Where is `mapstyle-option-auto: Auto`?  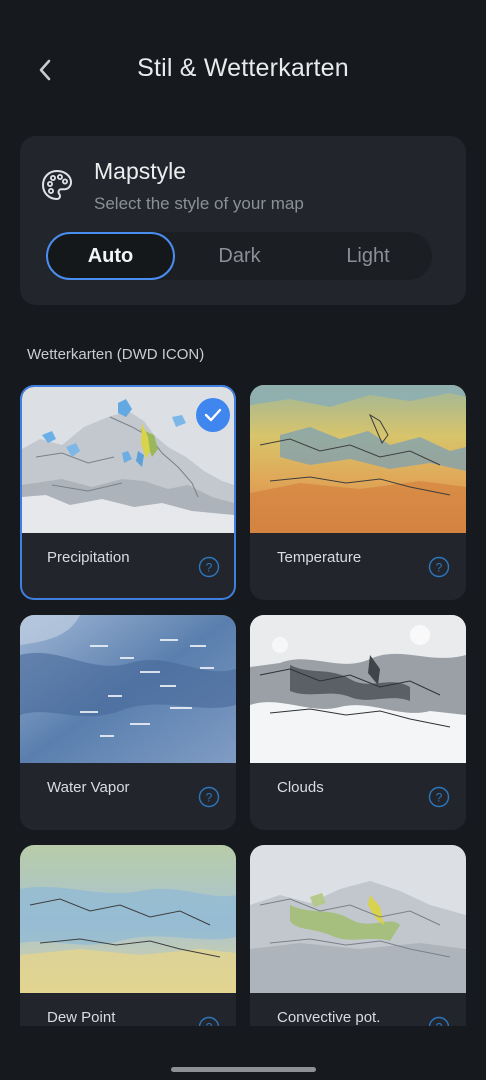
mapstyle-option-auto: Auto is located at coordinates (110, 256).